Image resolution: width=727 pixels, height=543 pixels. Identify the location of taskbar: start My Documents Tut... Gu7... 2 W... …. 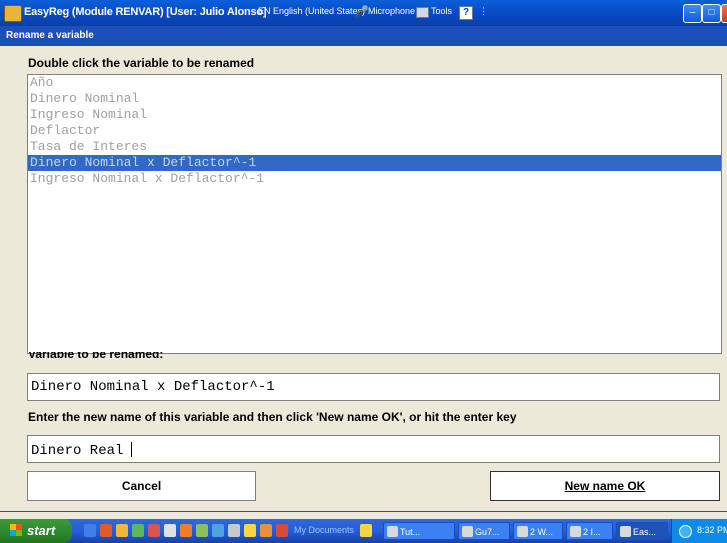
(363, 531).